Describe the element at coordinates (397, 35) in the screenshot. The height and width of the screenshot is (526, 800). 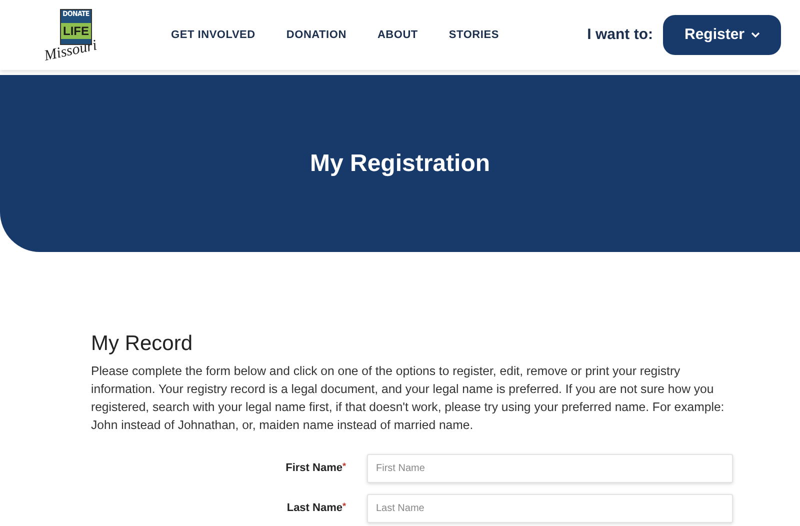
I see `nav-link: ABOUT` at that location.